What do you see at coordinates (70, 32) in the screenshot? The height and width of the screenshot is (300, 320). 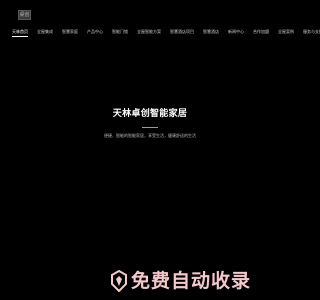 I see `nav-item-smart-home: 智慧家庭` at bounding box center [70, 32].